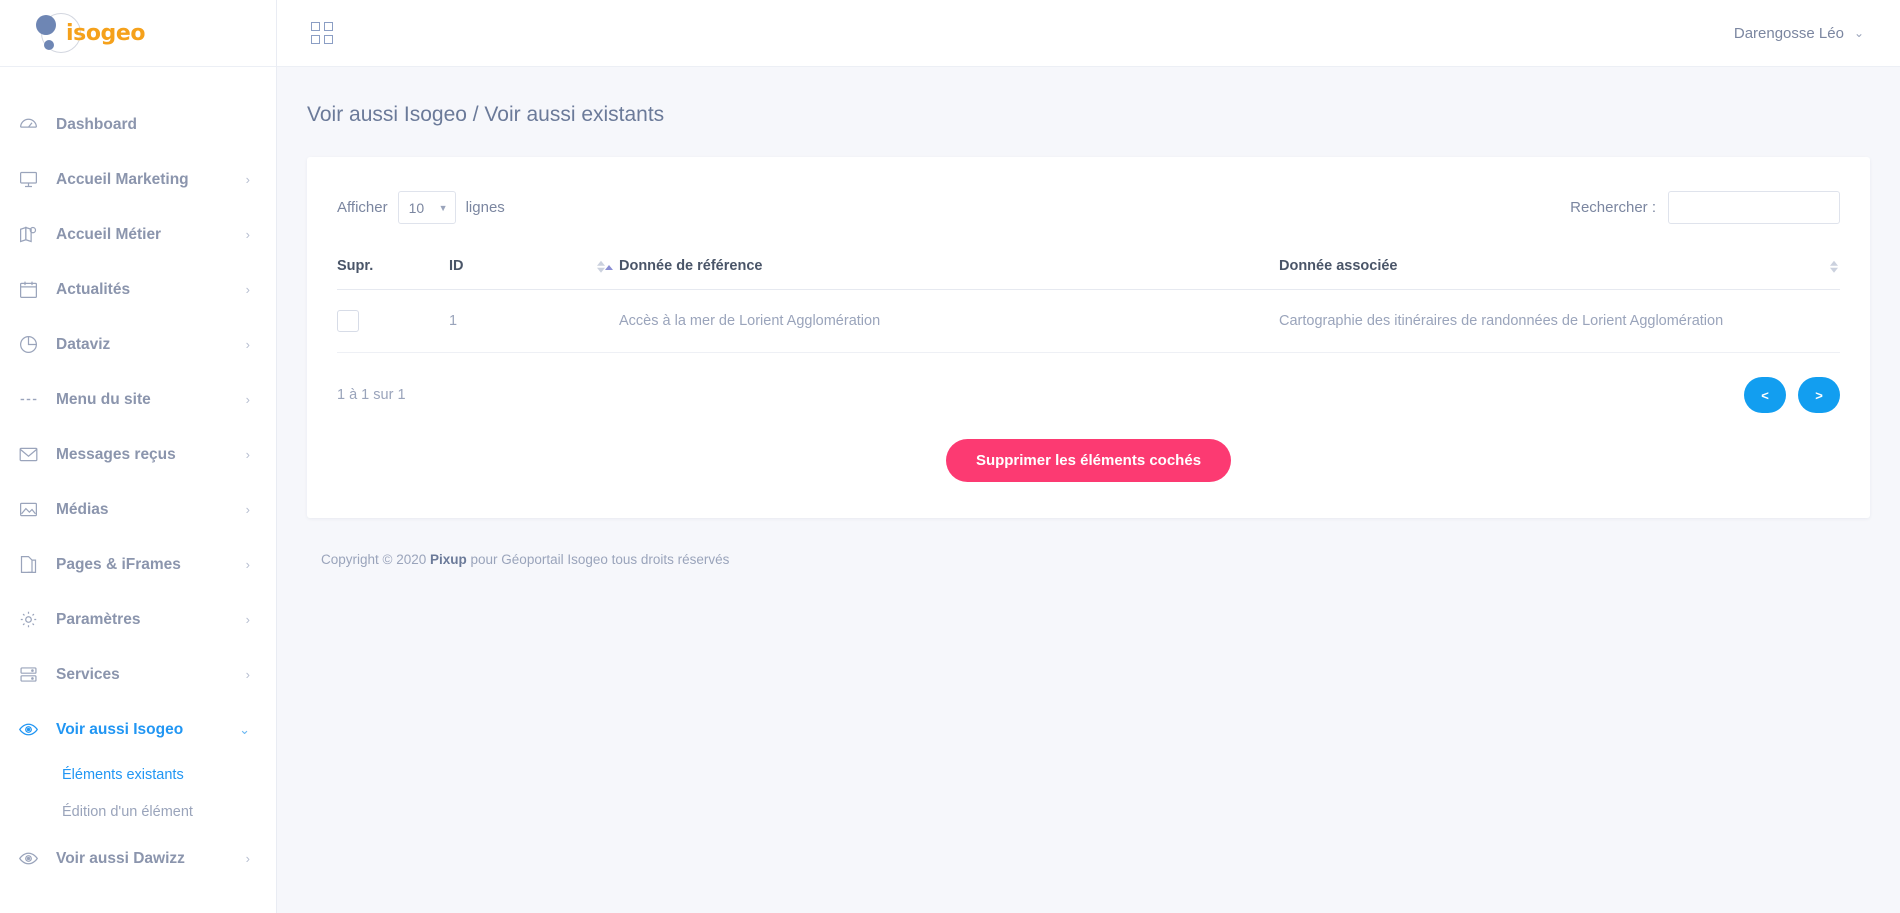 Image resolution: width=1900 pixels, height=913 pixels. I want to click on sidebar-nav: Dashboard Accueil Marketing › Accueil Mé, so click(138, 476).